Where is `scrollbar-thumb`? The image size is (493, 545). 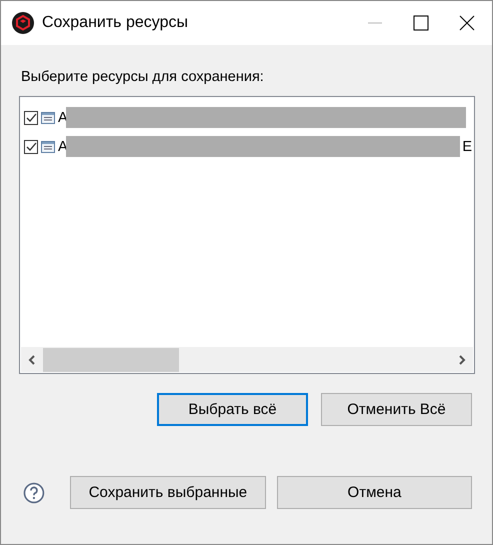
scrollbar-thumb is located at coordinates (111, 360).